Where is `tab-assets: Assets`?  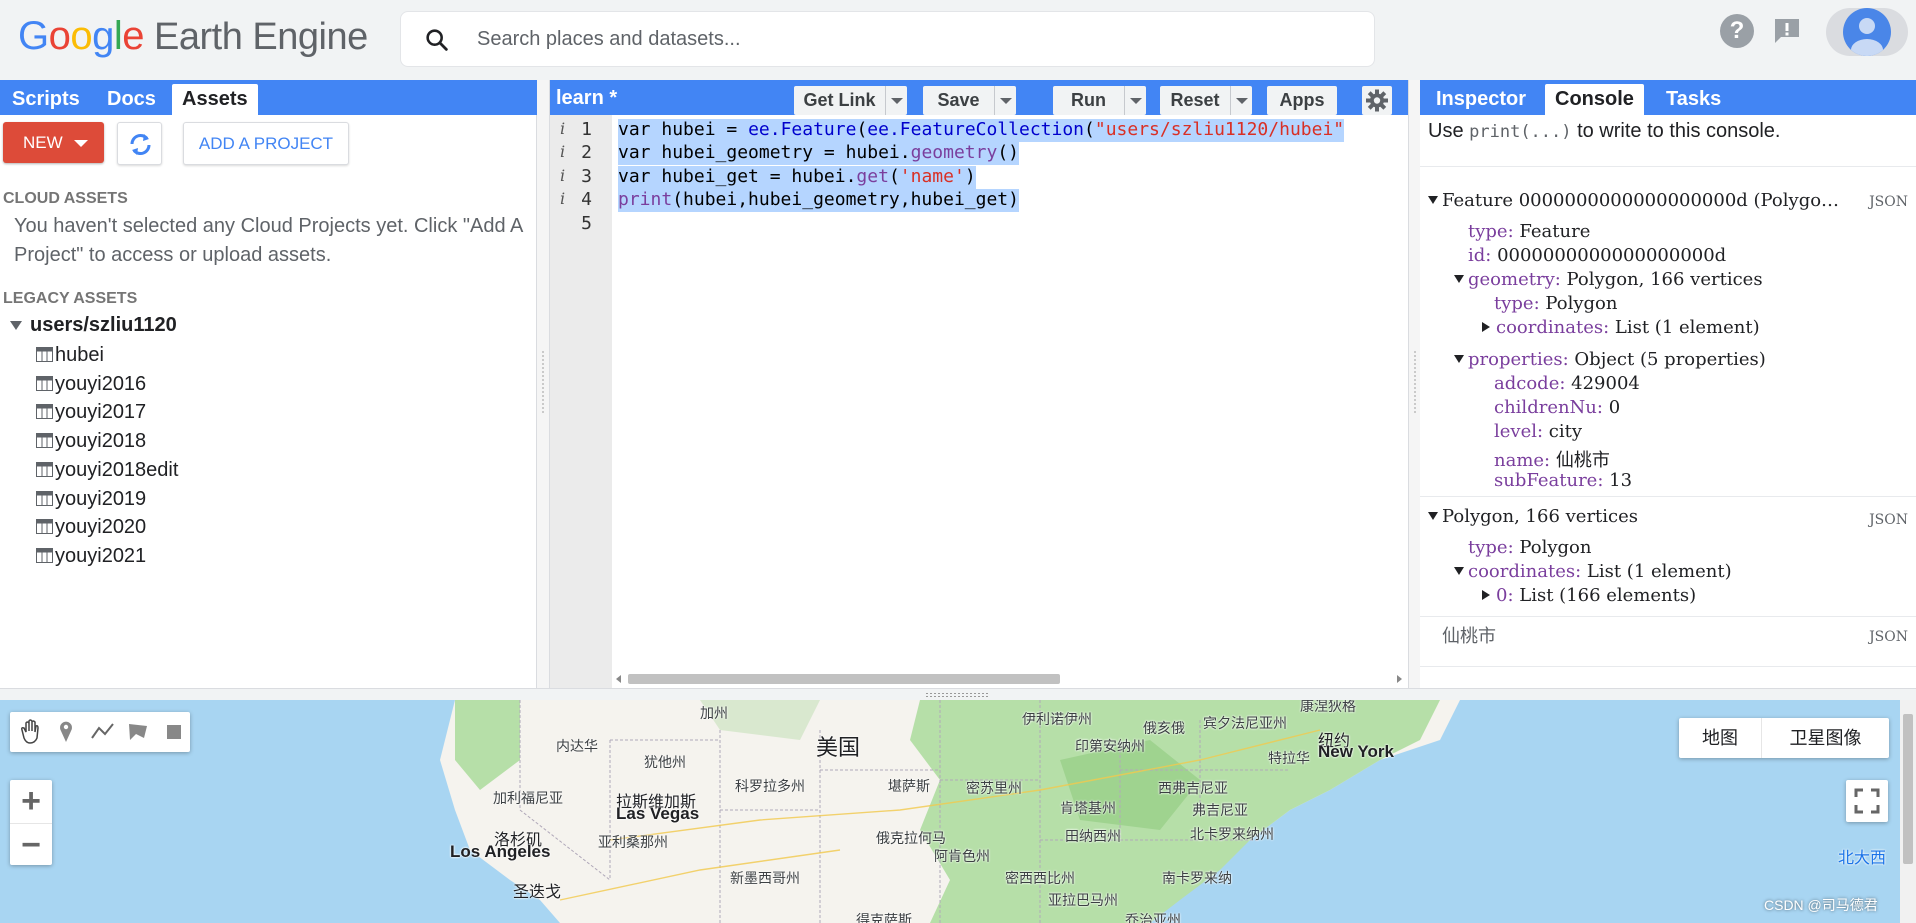 tab-assets: Assets is located at coordinates (215, 99).